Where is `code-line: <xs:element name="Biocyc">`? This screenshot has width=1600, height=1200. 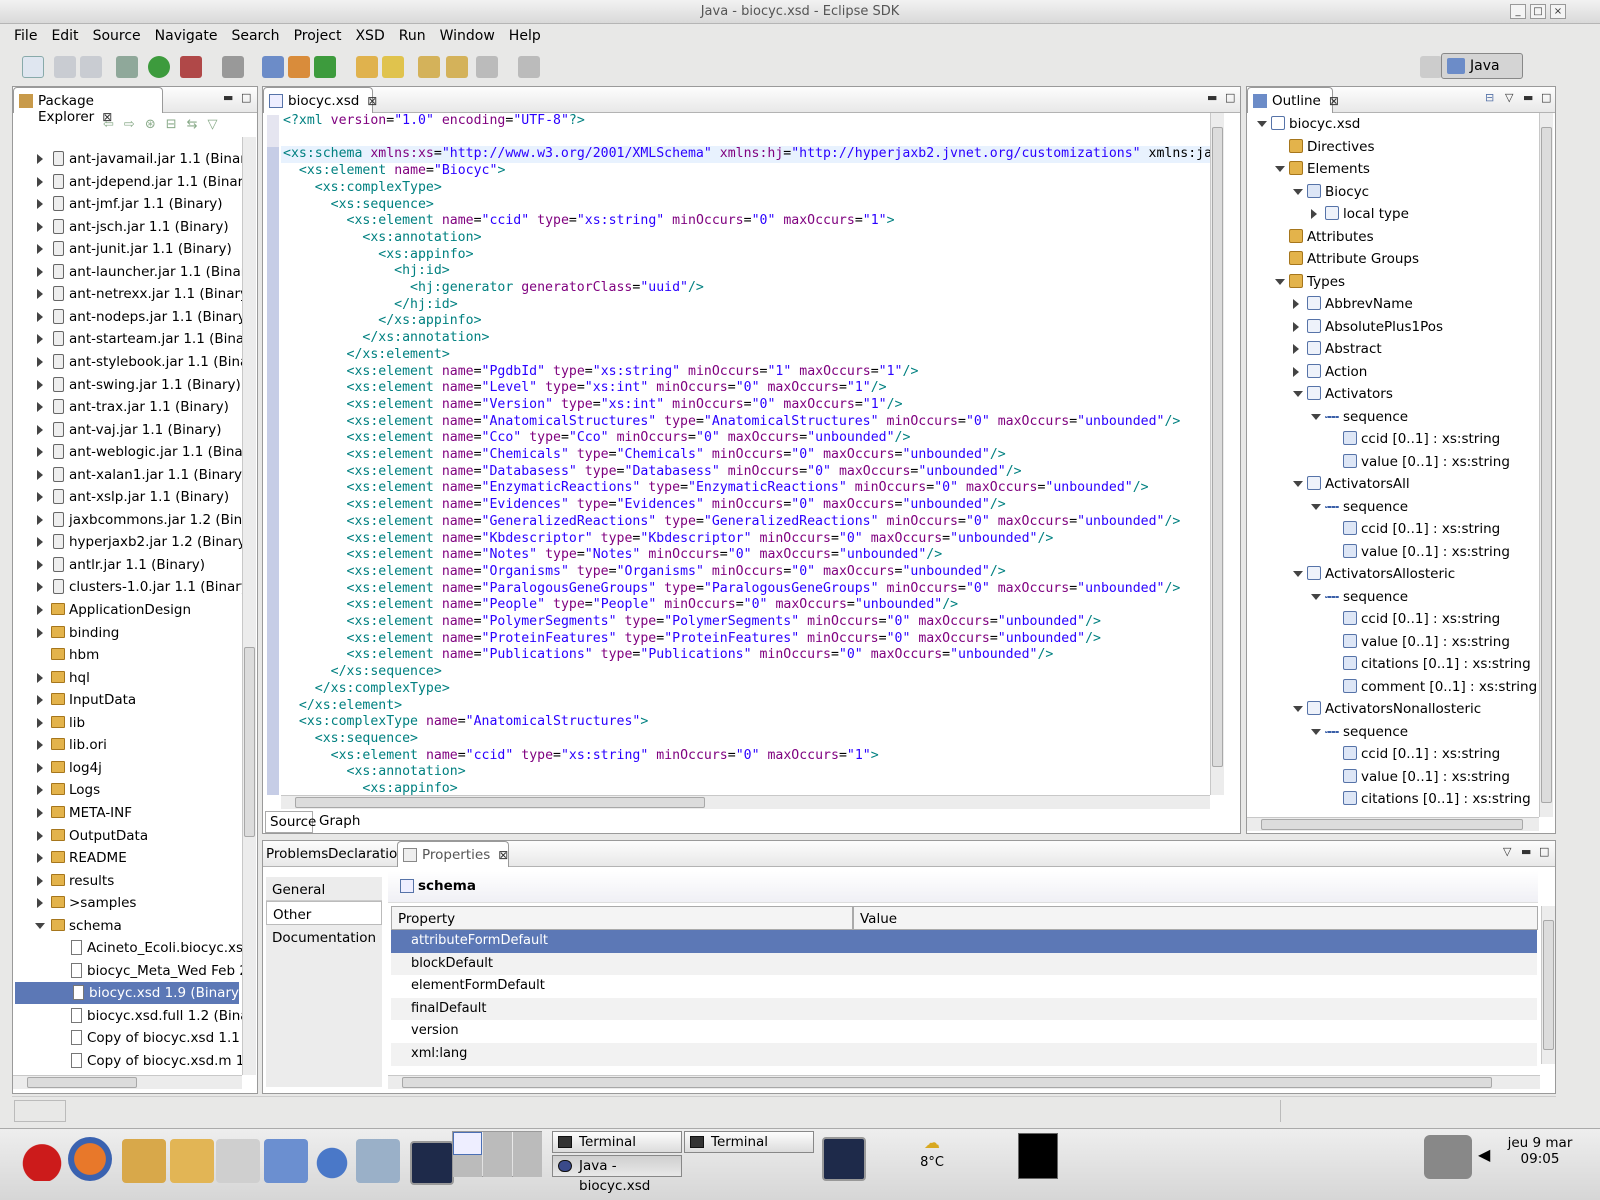
code-line: <xs:element name="Biocyc"> is located at coordinates (394, 171).